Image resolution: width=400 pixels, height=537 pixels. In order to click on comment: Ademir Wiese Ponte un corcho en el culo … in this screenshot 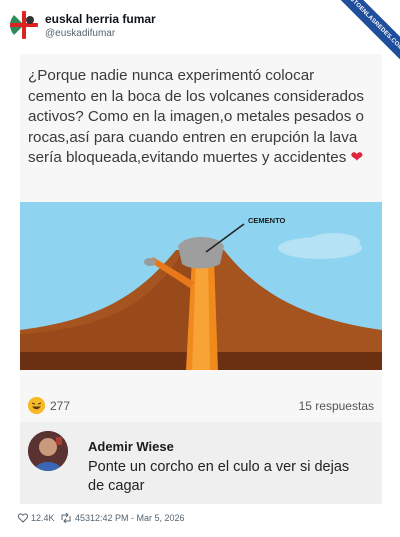, I will do `click(201, 463)`.